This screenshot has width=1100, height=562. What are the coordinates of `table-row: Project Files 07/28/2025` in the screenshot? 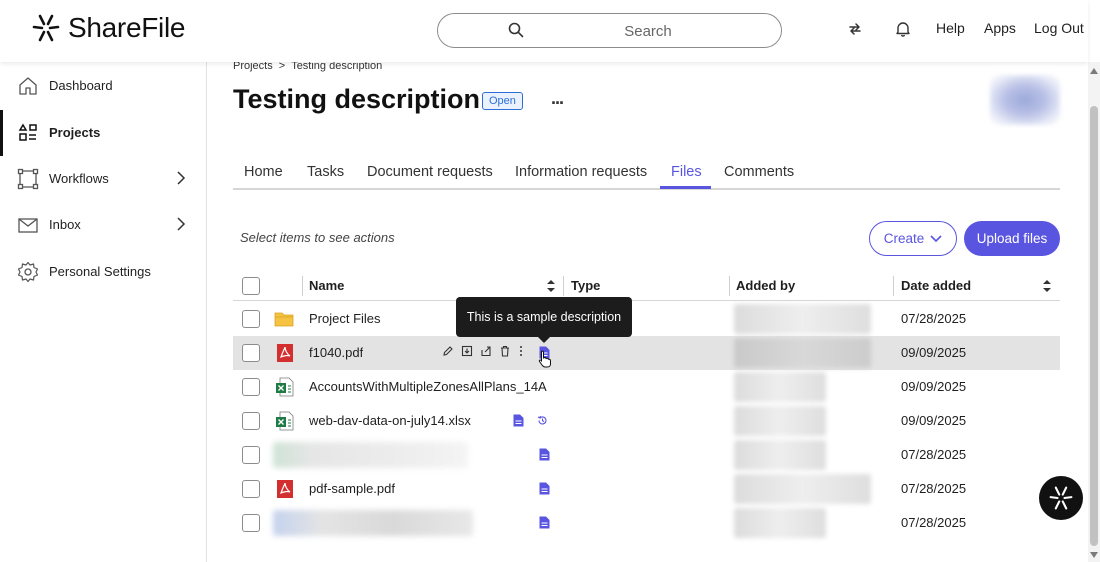 It's located at (646, 319).